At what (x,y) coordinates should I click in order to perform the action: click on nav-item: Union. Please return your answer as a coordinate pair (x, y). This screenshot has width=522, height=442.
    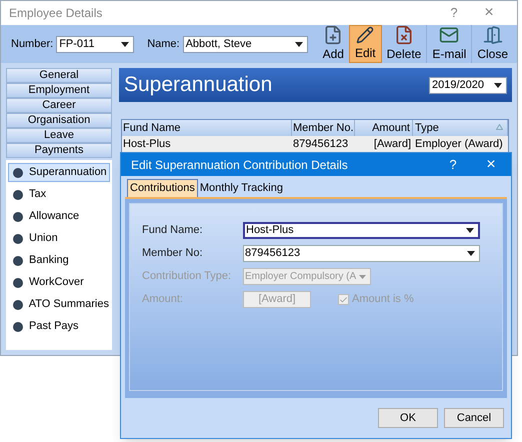
    Looking at the image, I should click on (59, 238).